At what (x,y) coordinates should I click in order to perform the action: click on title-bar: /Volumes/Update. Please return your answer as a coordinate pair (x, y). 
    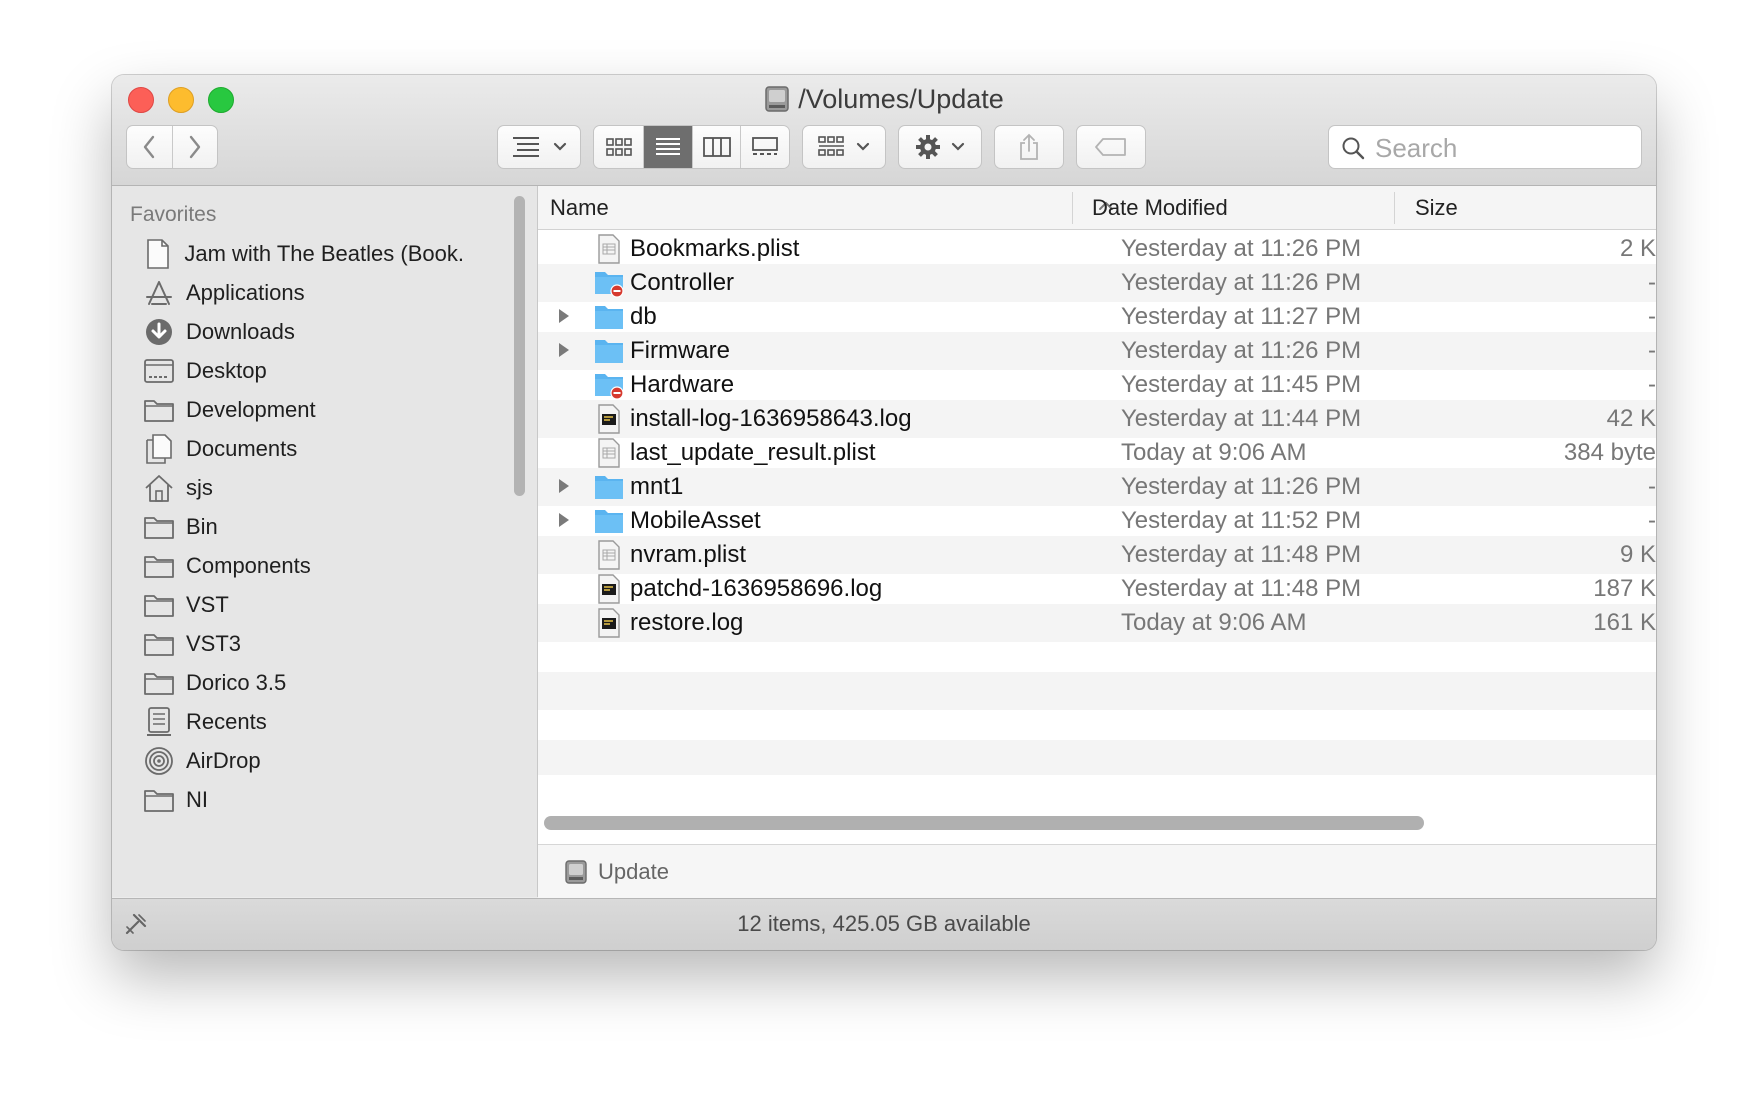
    Looking at the image, I should click on (884, 130).